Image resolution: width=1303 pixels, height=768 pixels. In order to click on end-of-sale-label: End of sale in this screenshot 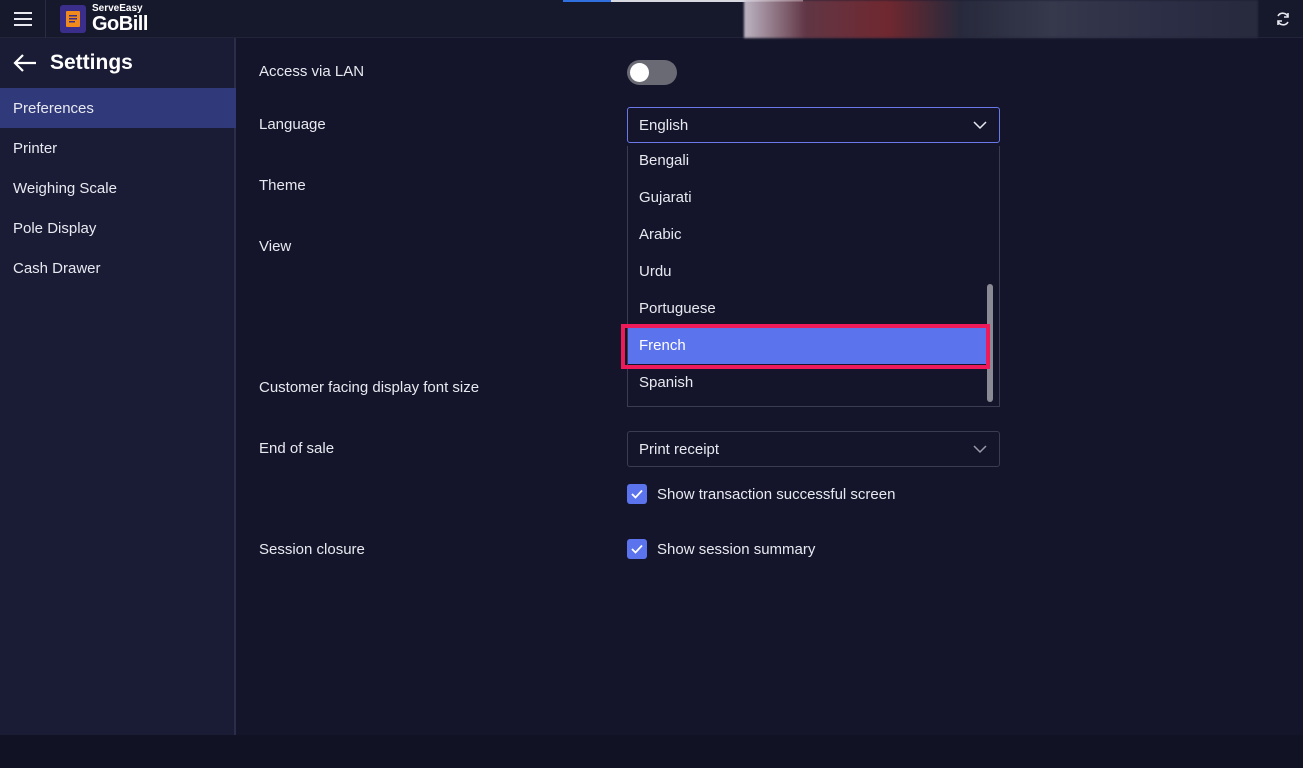, I will do `click(297, 448)`.